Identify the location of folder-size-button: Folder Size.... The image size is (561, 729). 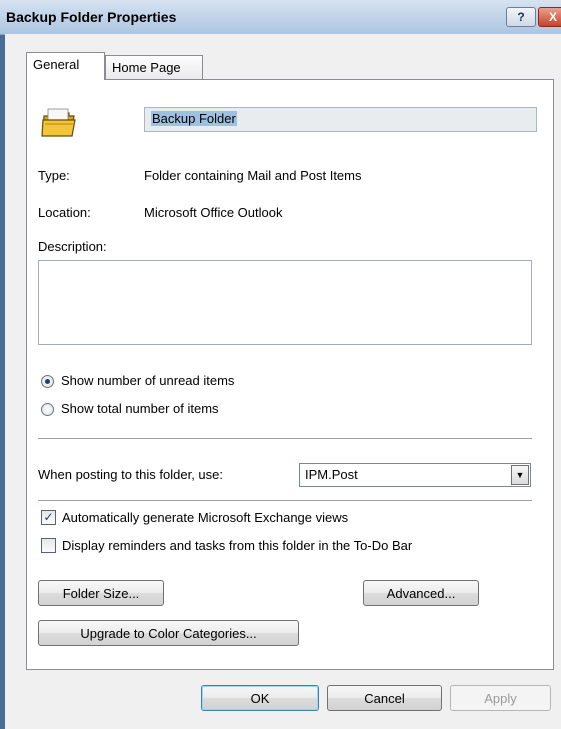
(101, 593).